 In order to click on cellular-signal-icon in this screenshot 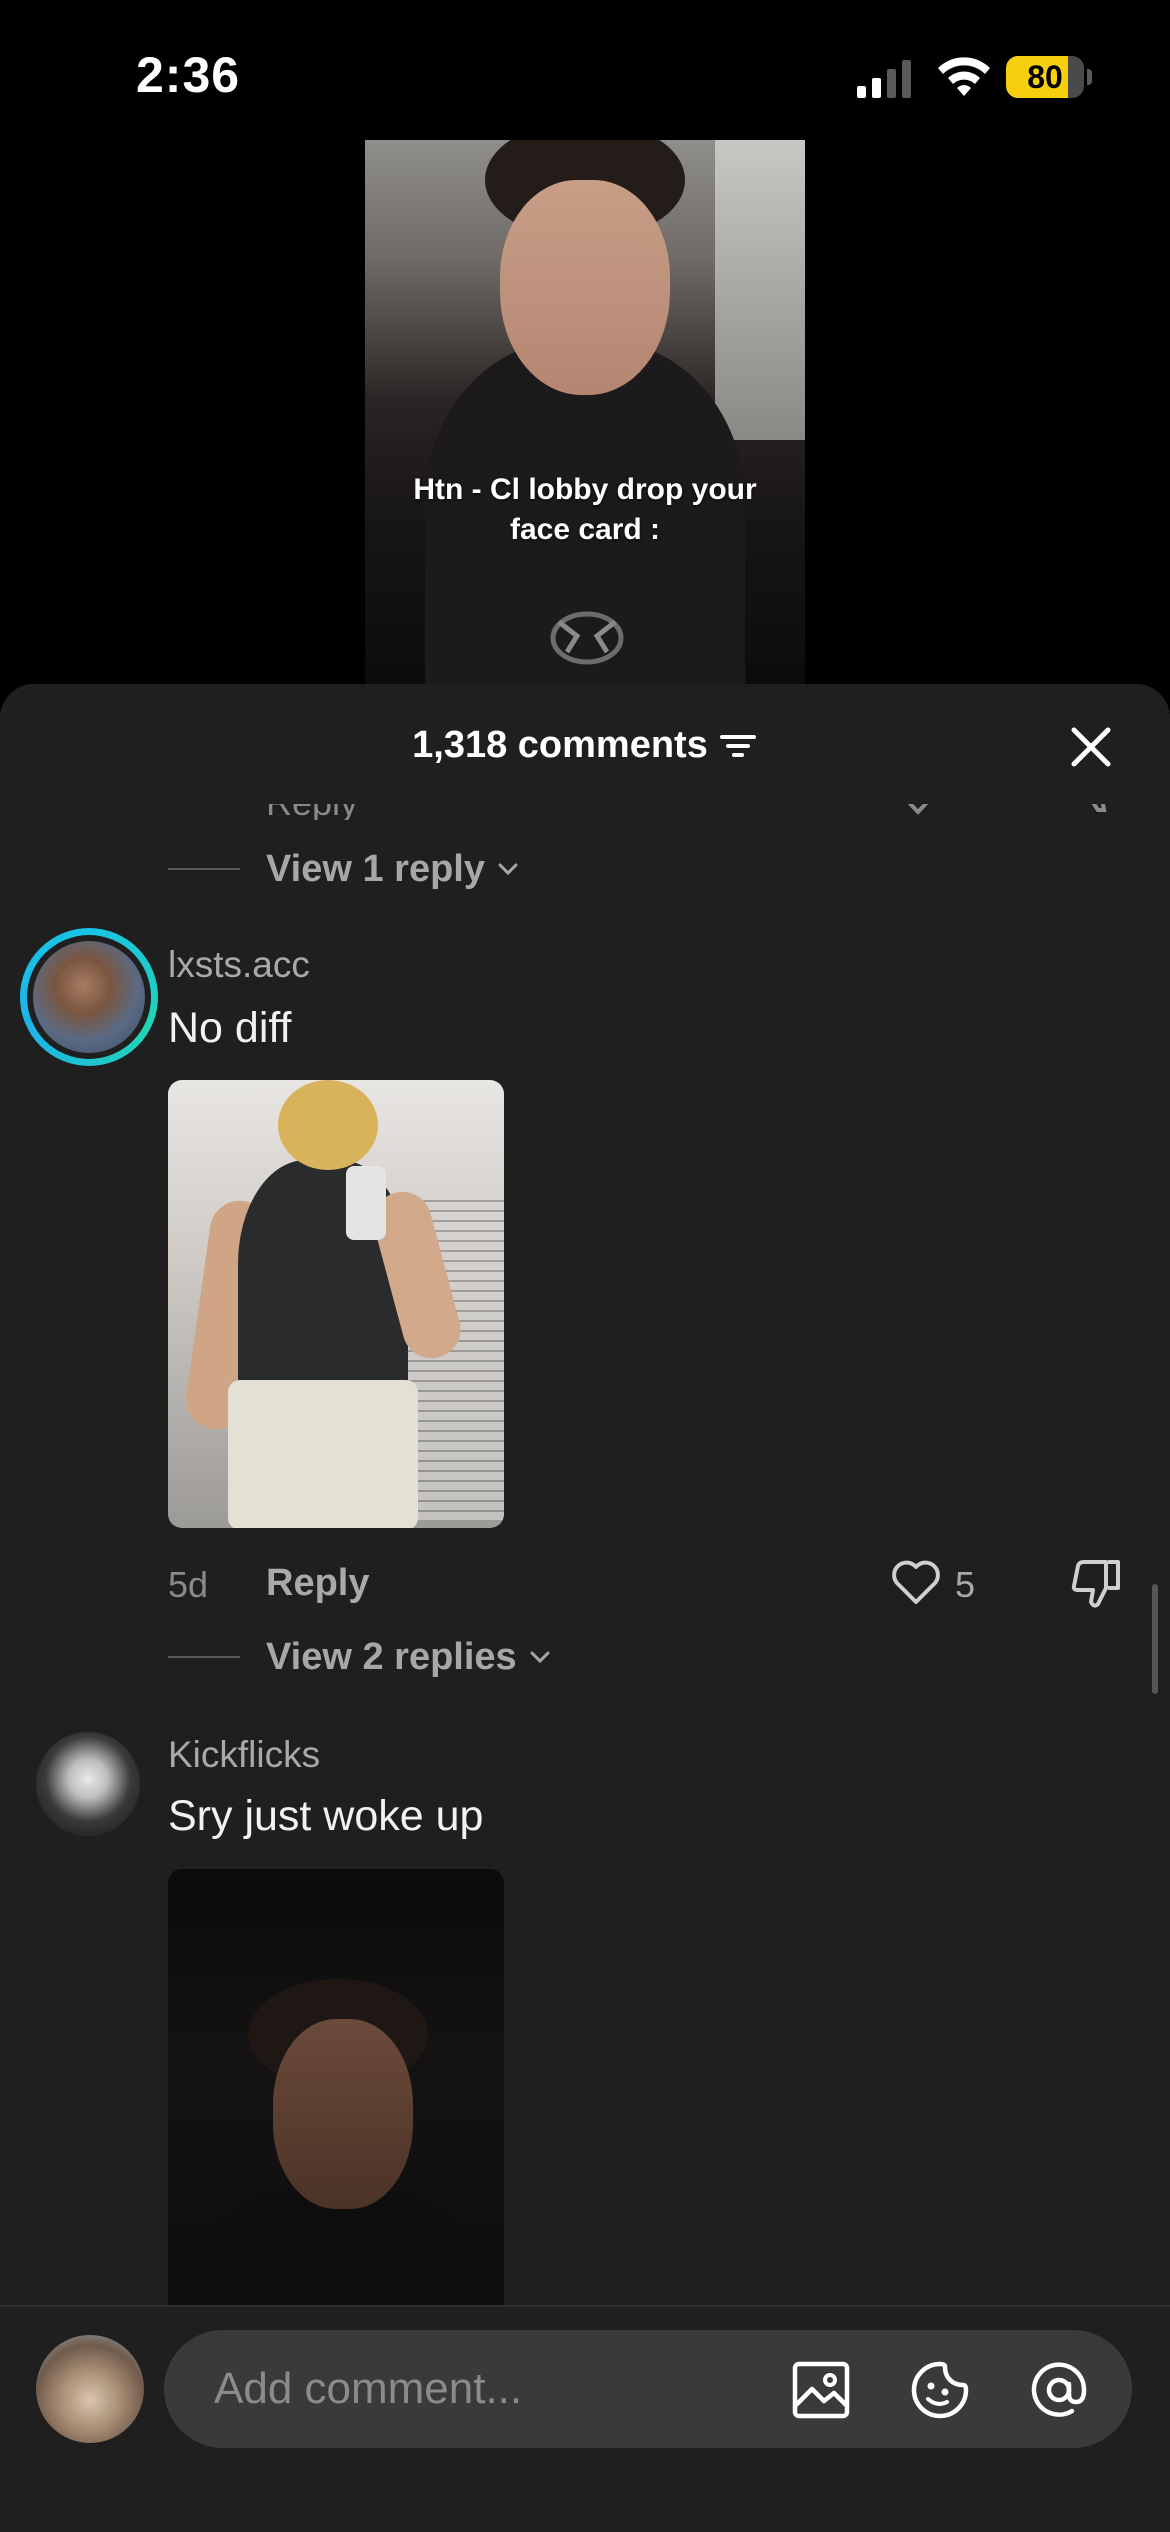, I will do `click(884, 79)`.